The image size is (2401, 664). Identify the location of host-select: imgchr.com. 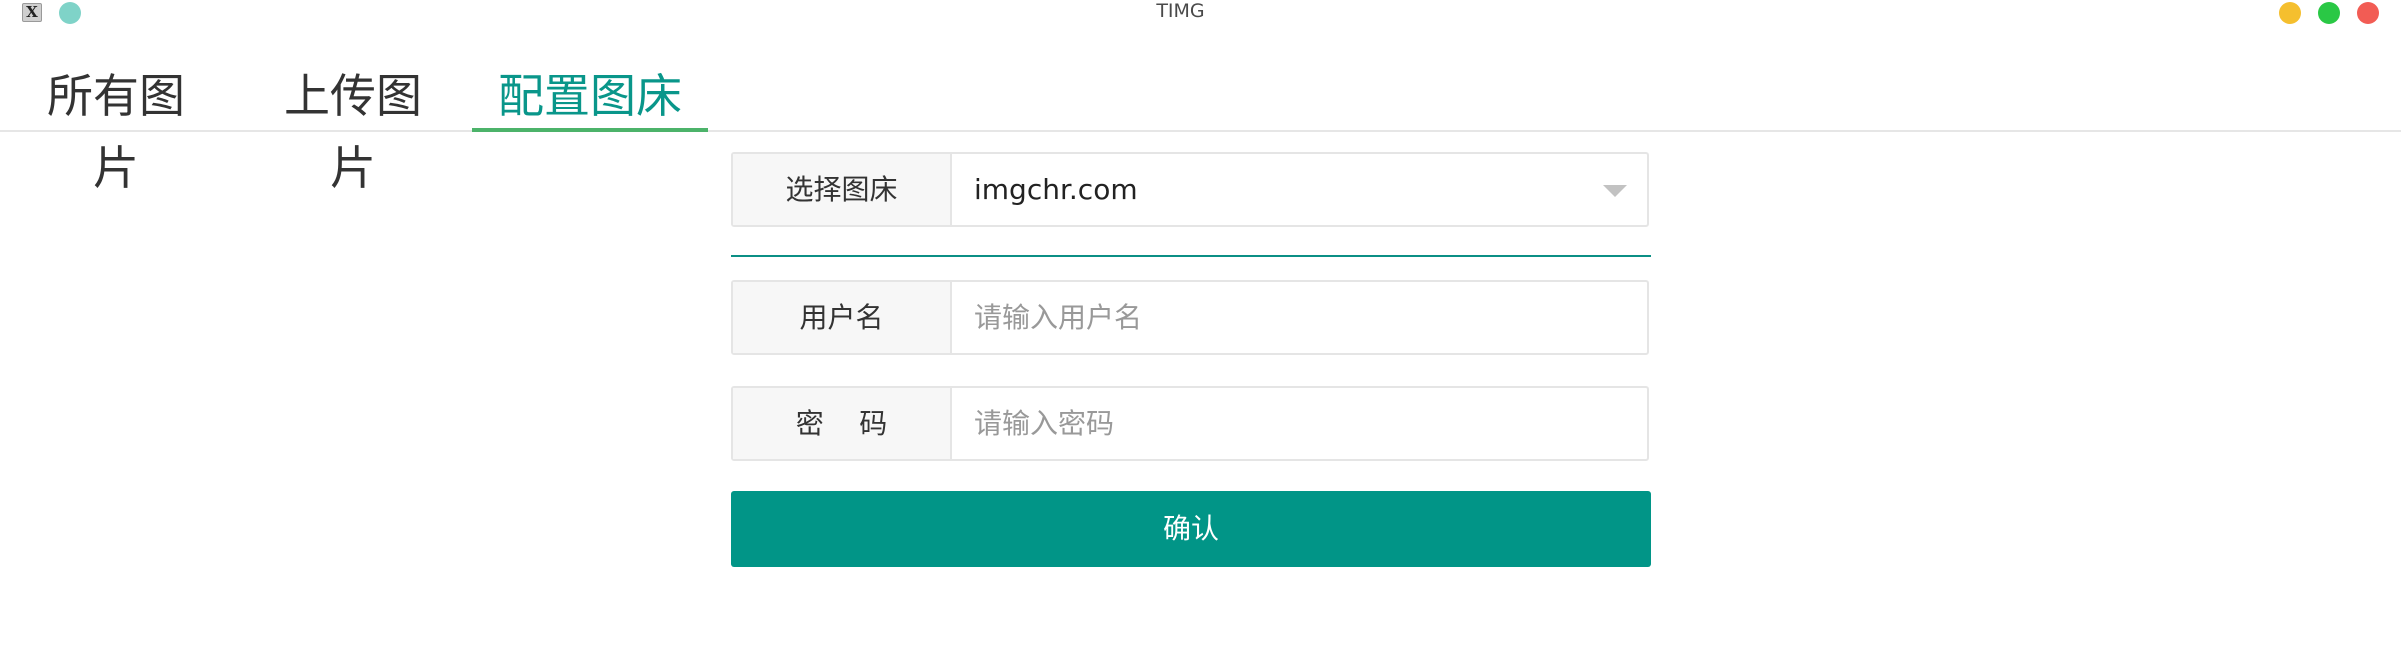
(1299, 189).